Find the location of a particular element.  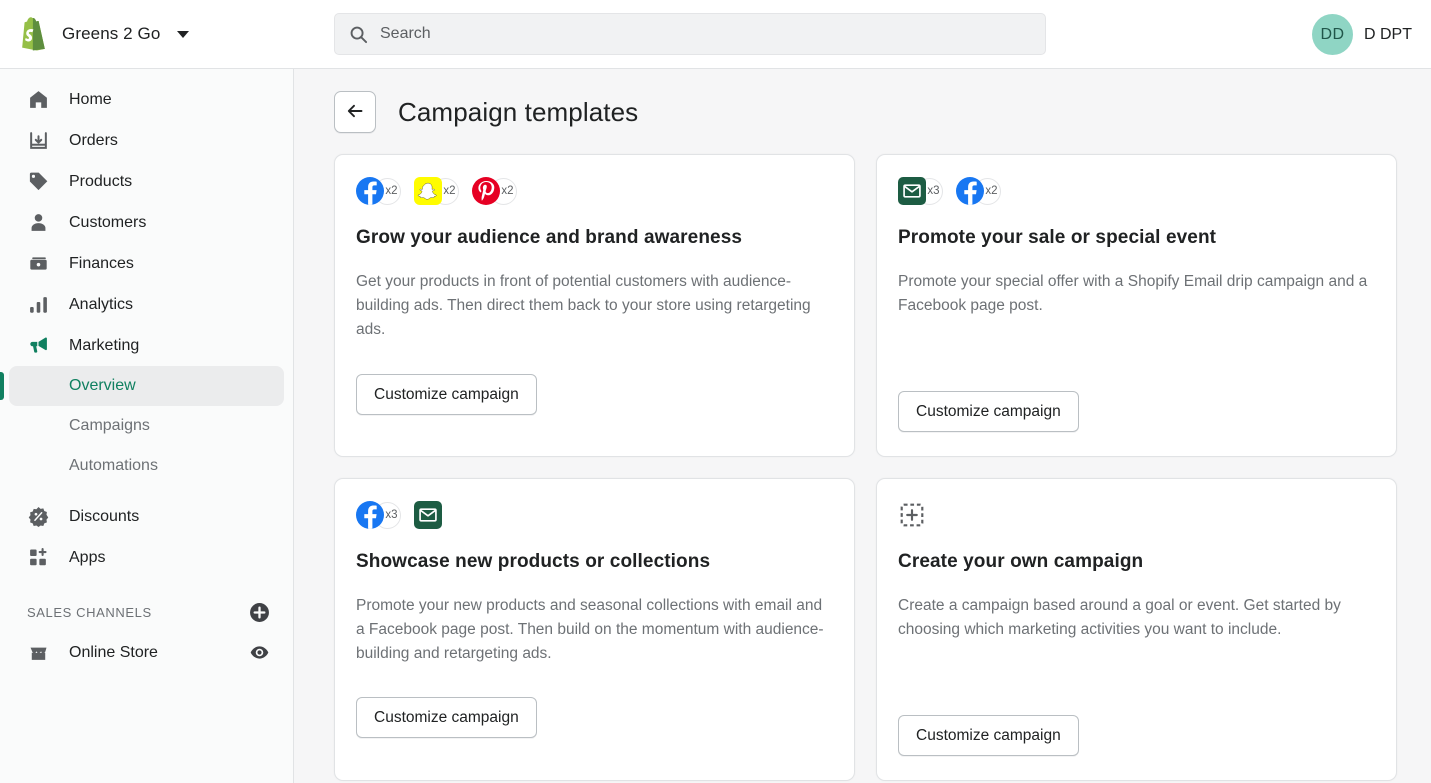

sales-channels-label: SALES CHANNELS is located at coordinates (89, 612).